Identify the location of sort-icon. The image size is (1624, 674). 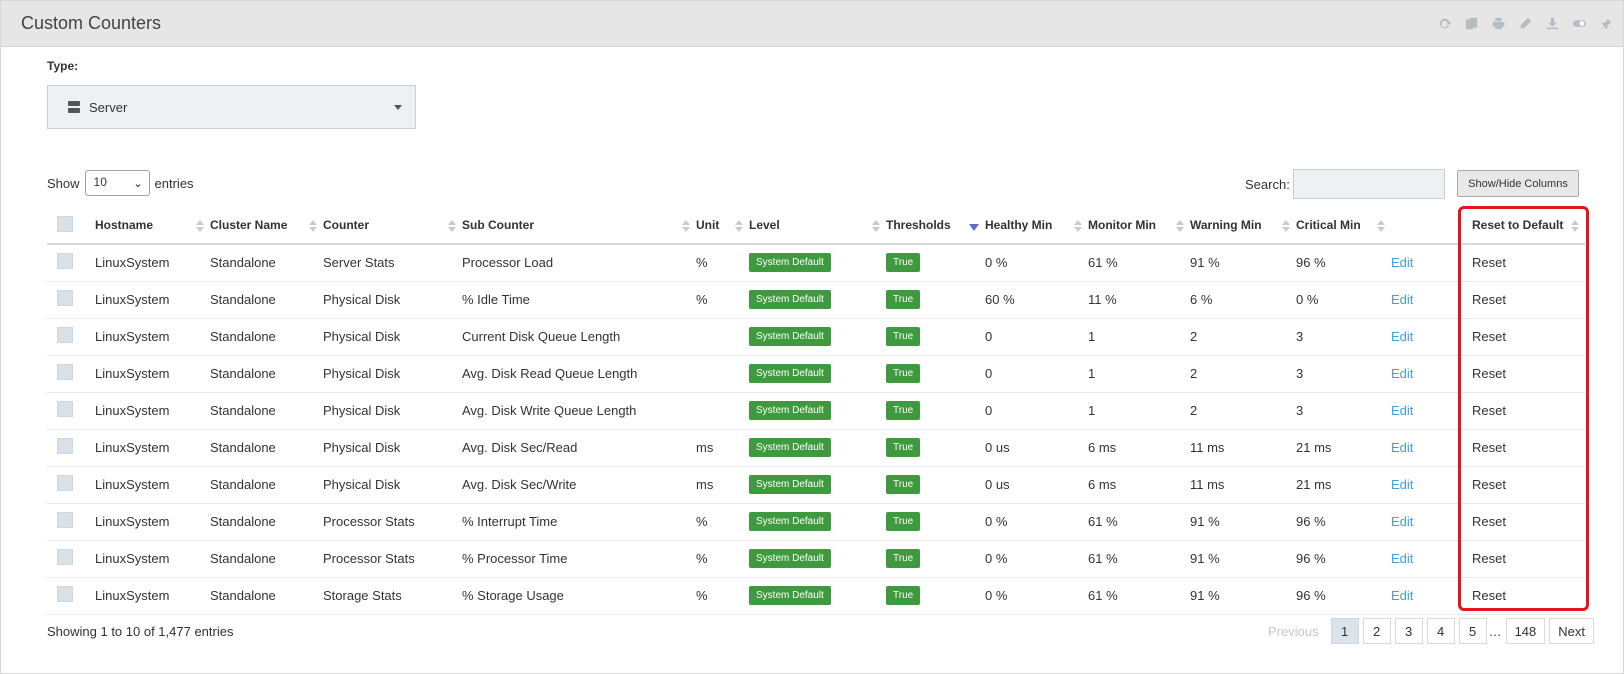
(313, 226).